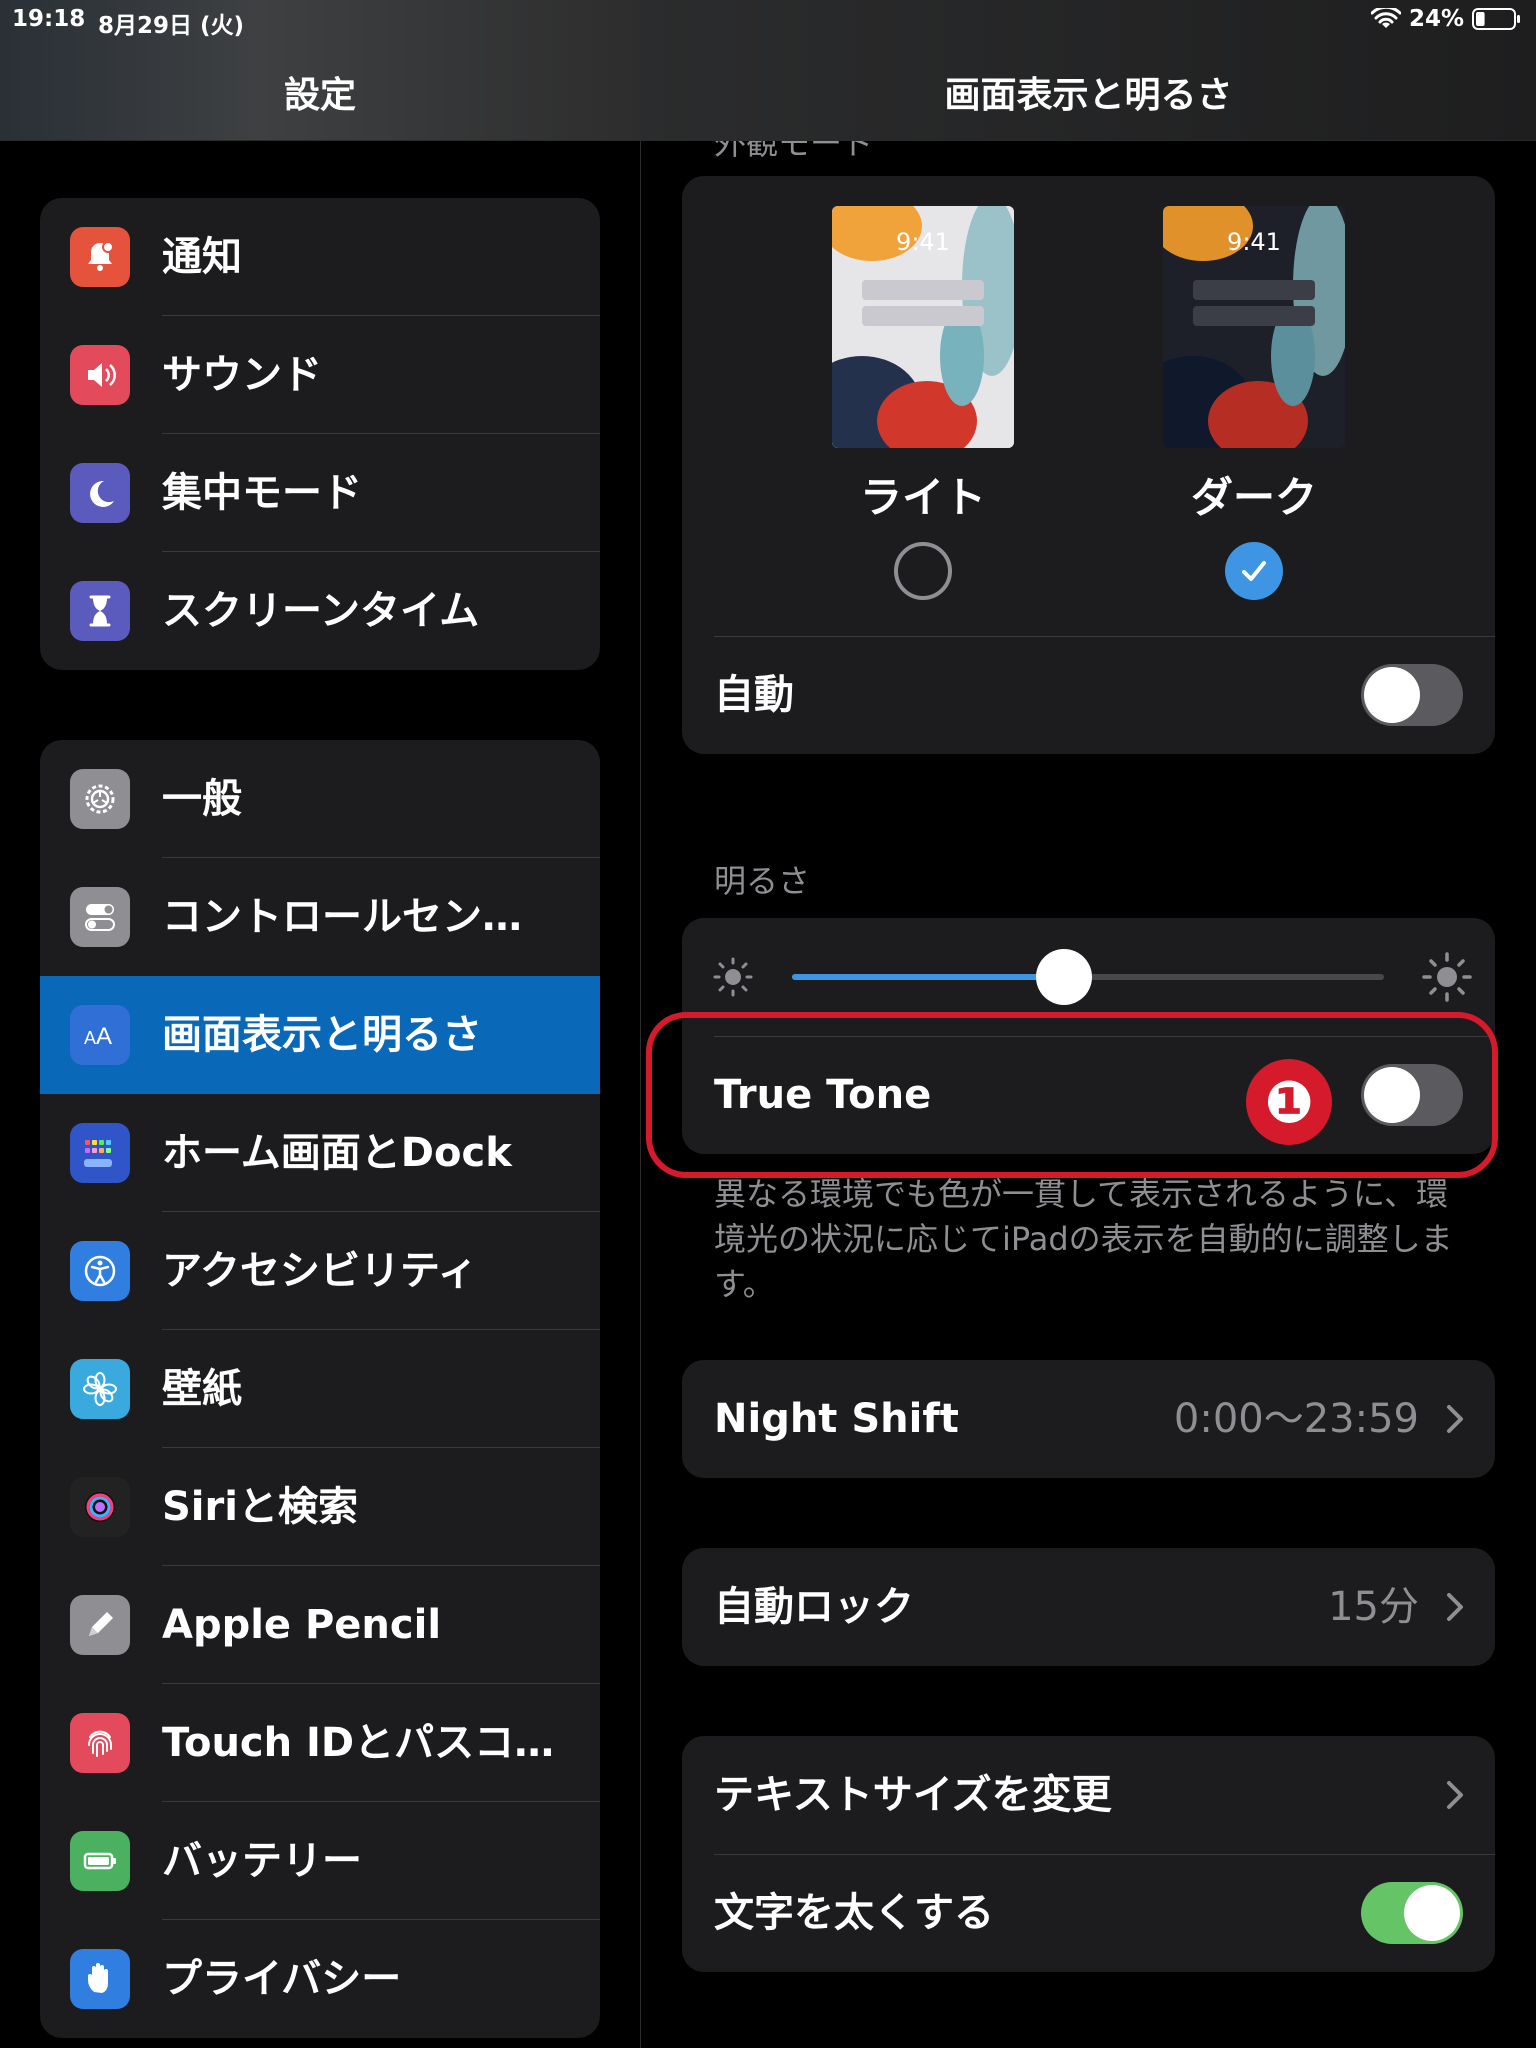 Image resolution: width=1536 pixels, height=2048 pixels. I want to click on light-mode-label: ライト, so click(922, 497).